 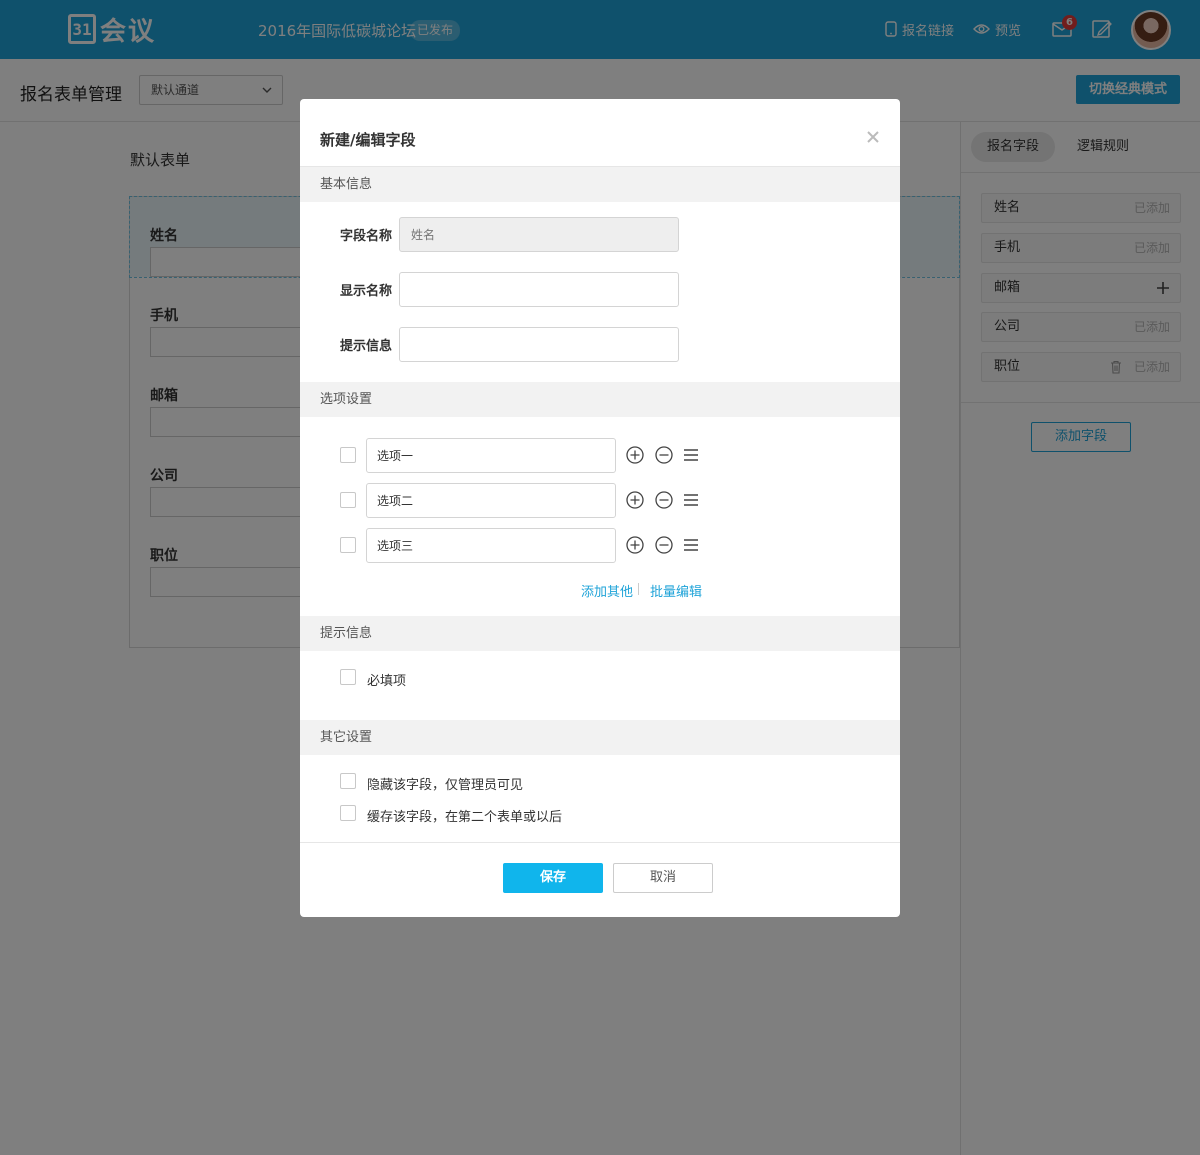 I want to click on option-3-input, so click(x=491, y=545).